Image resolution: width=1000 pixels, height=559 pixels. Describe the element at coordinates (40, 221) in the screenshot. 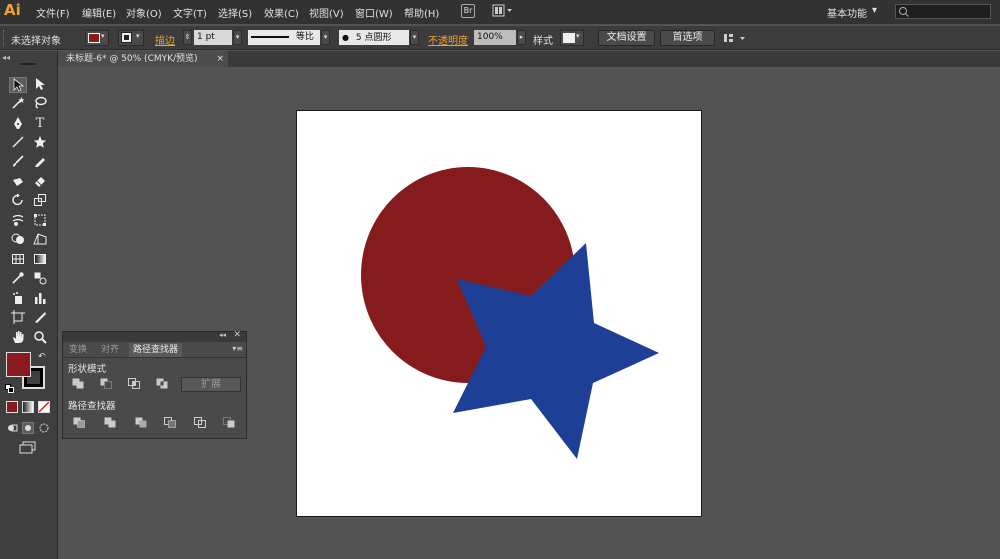

I see `free-transform-tool-icon` at that location.